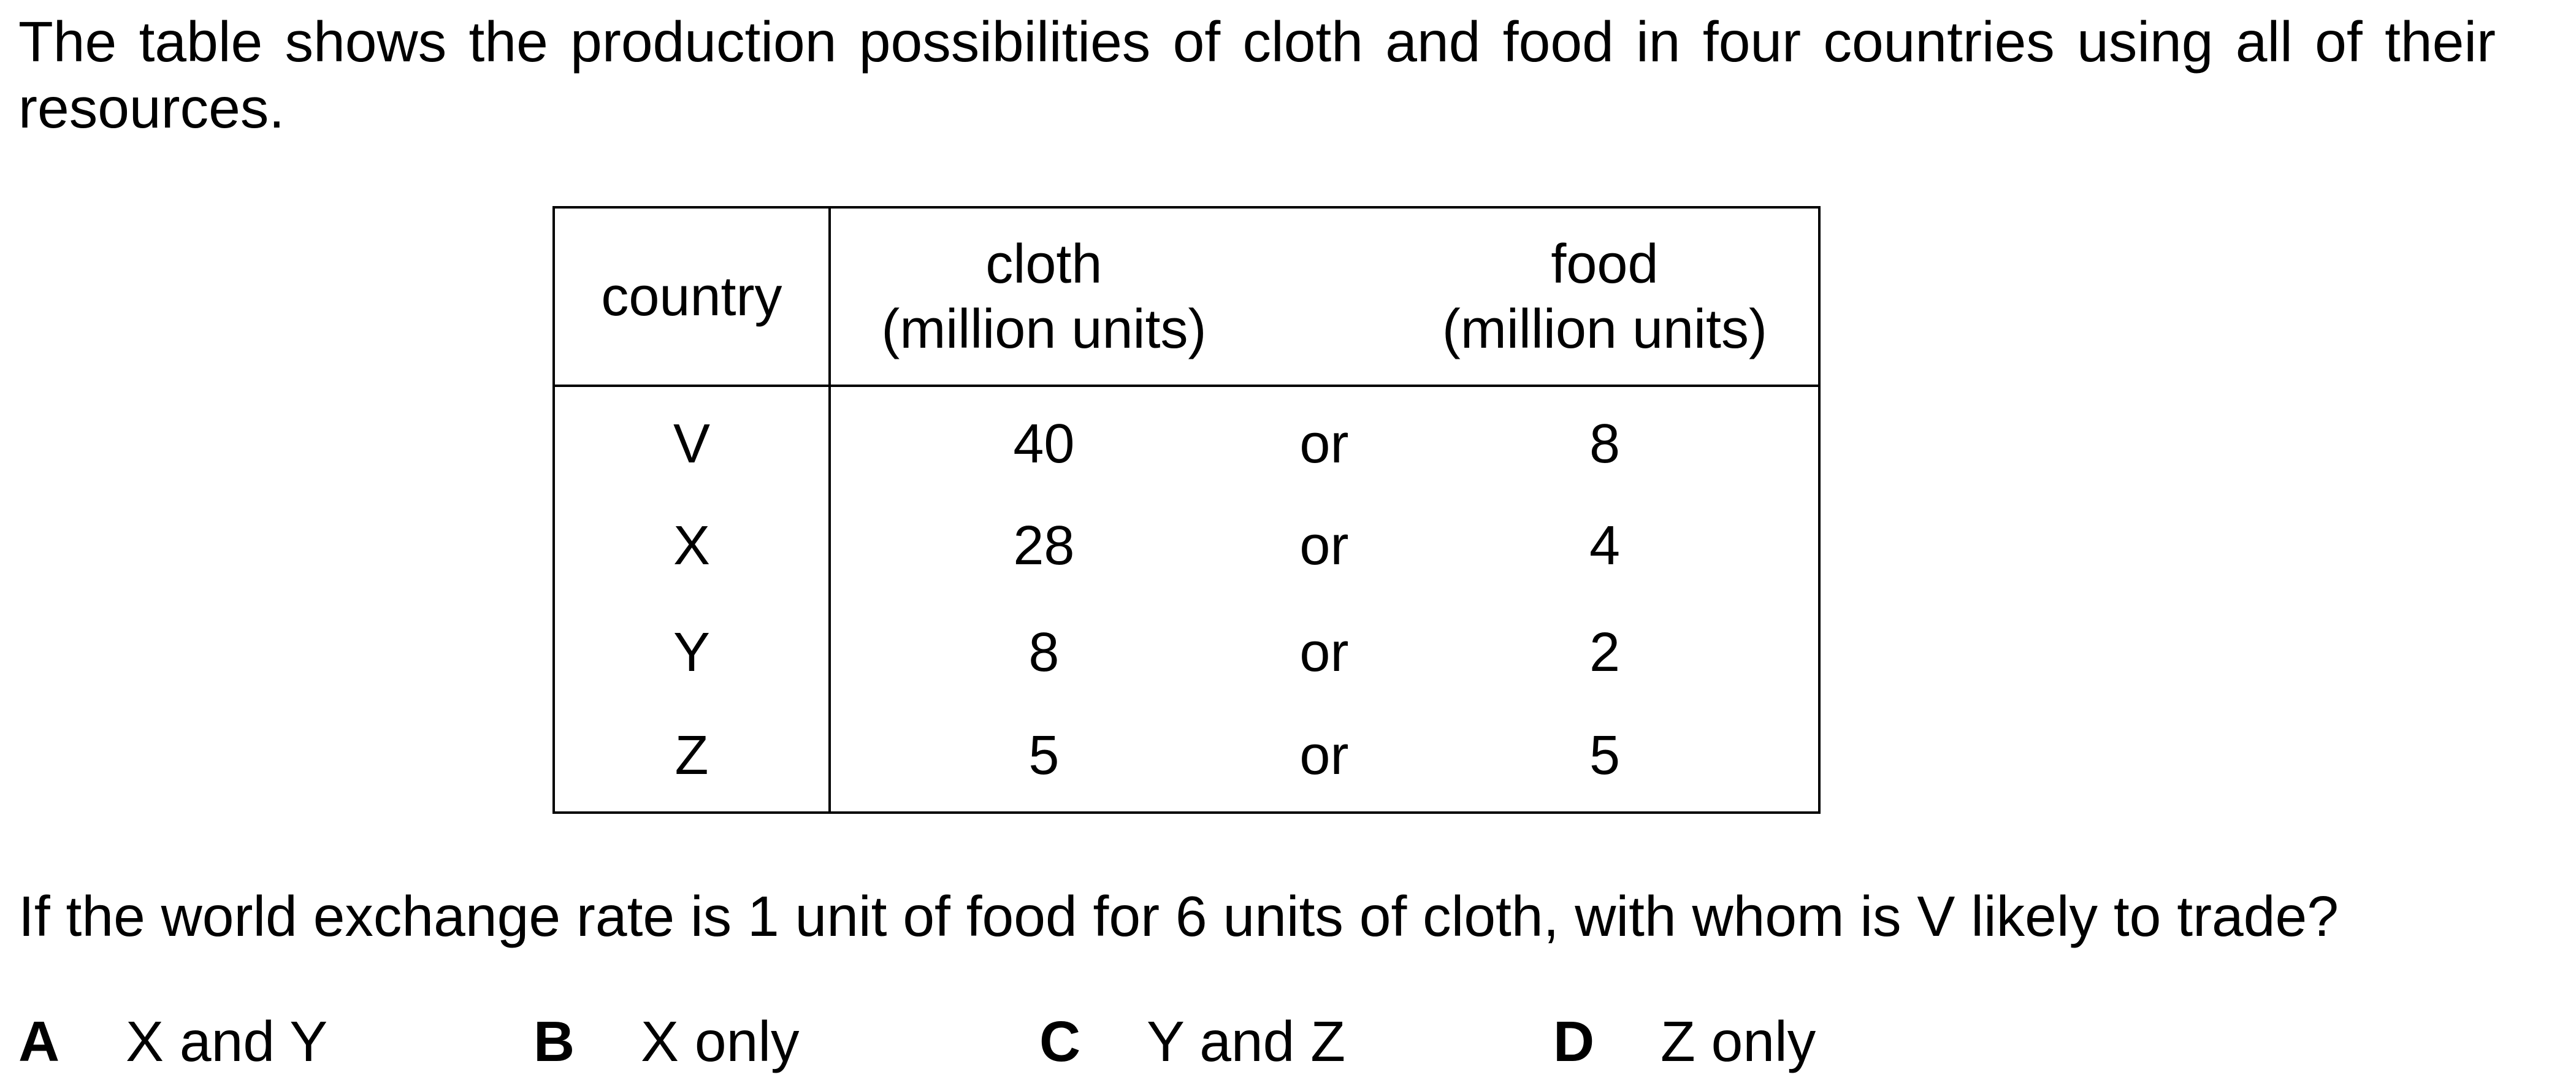  What do you see at coordinates (1605, 329) in the screenshot?
I see `header-food-unit: (million units)` at bounding box center [1605, 329].